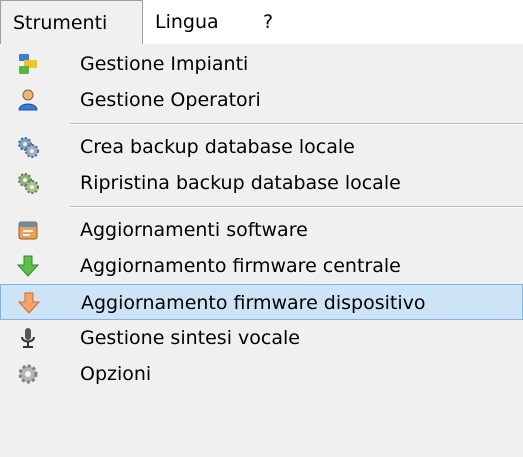 The image size is (523, 457). What do you see at coordinates (261, 374) in the screenshot?
I see `menu-item-opzioni: Opzioni` at bounding box center [261, 374].